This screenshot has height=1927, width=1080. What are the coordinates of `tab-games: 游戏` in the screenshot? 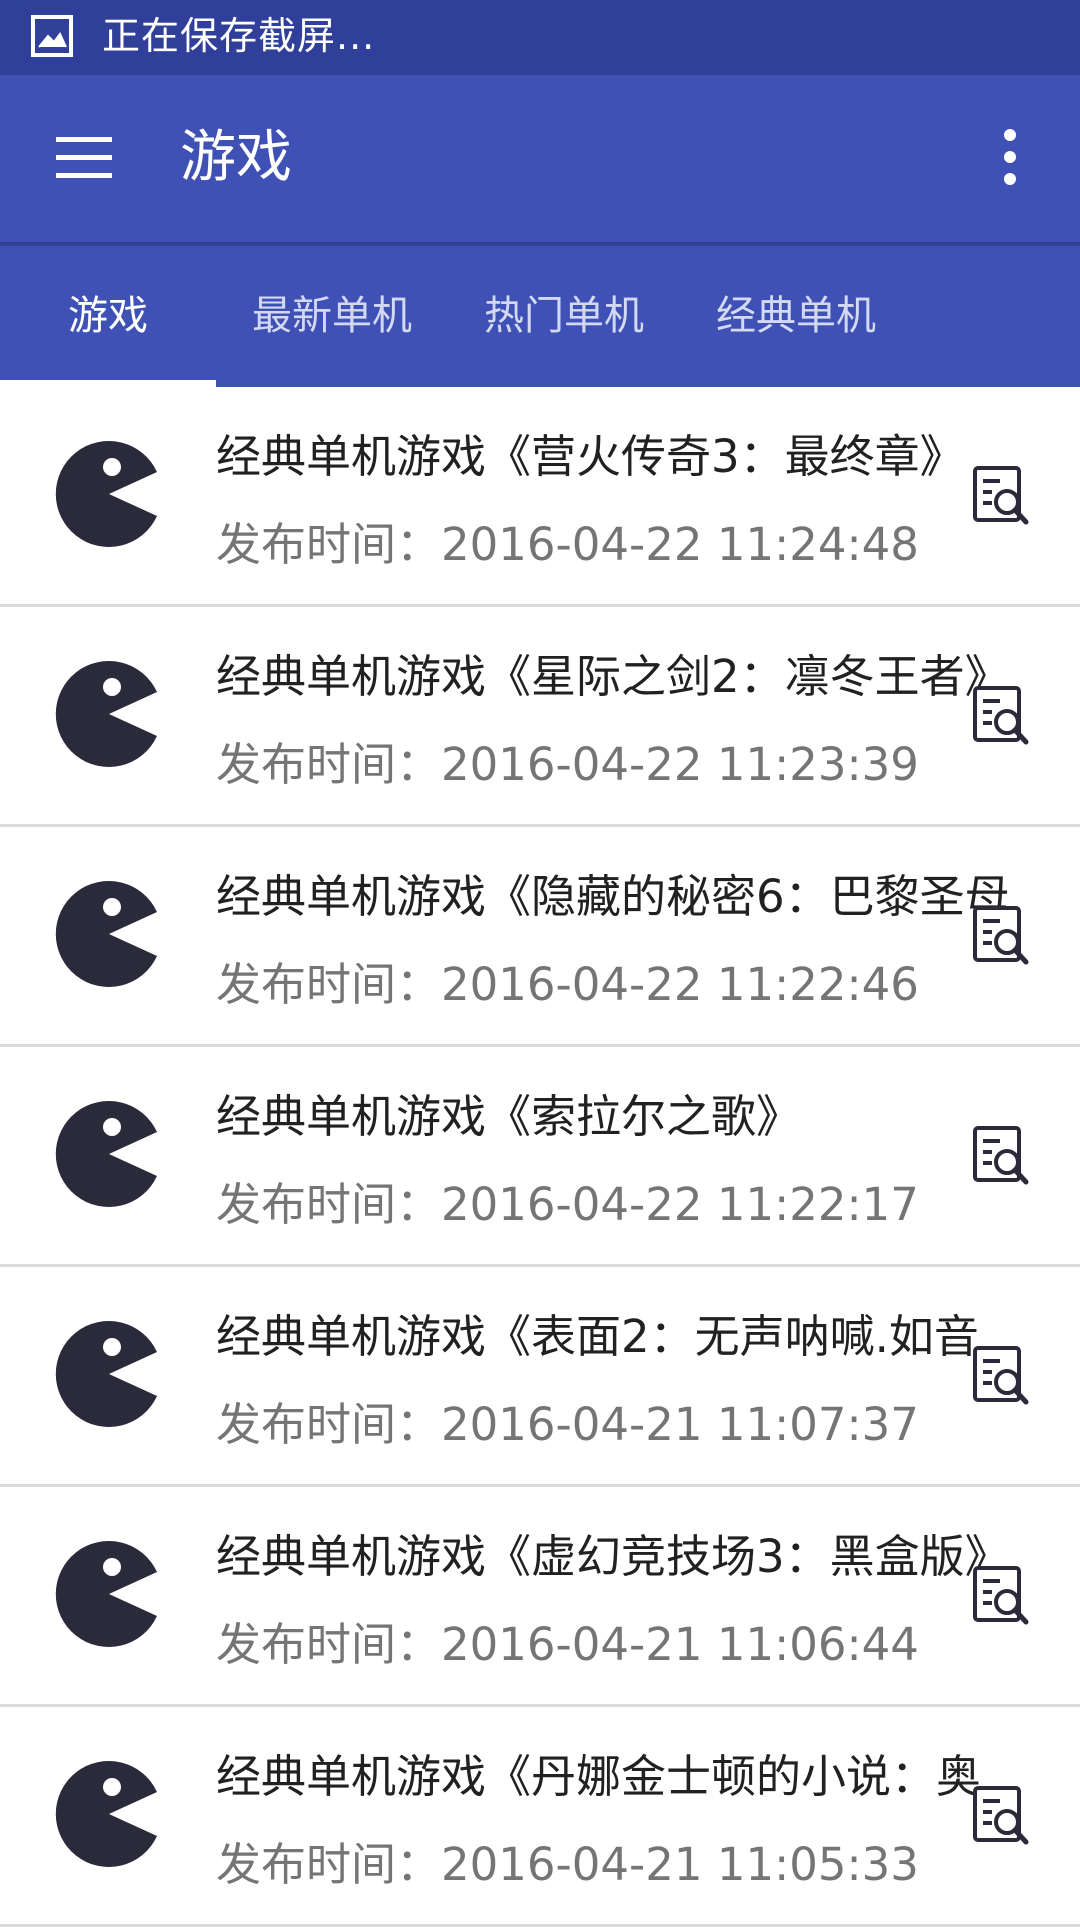 It's located at (108, 316).